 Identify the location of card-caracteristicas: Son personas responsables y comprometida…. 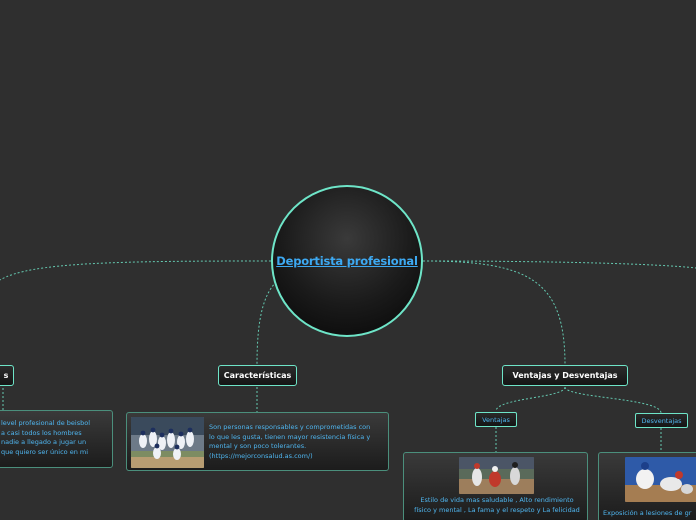
(257, 441).